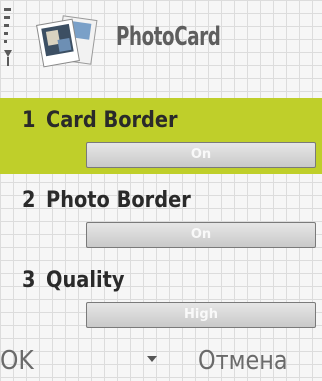  I want to click on setting-number: 1, so click(29, 120).